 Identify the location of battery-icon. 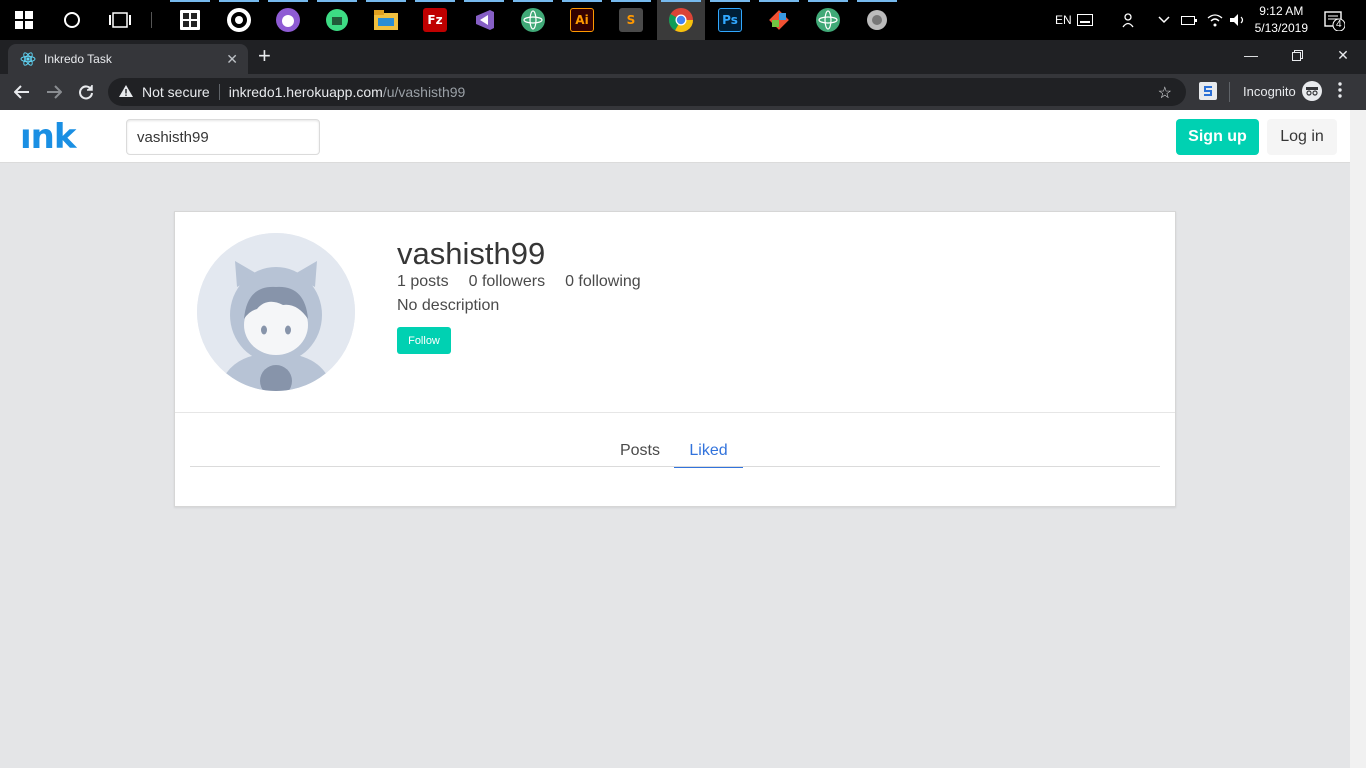
(1189, 20).